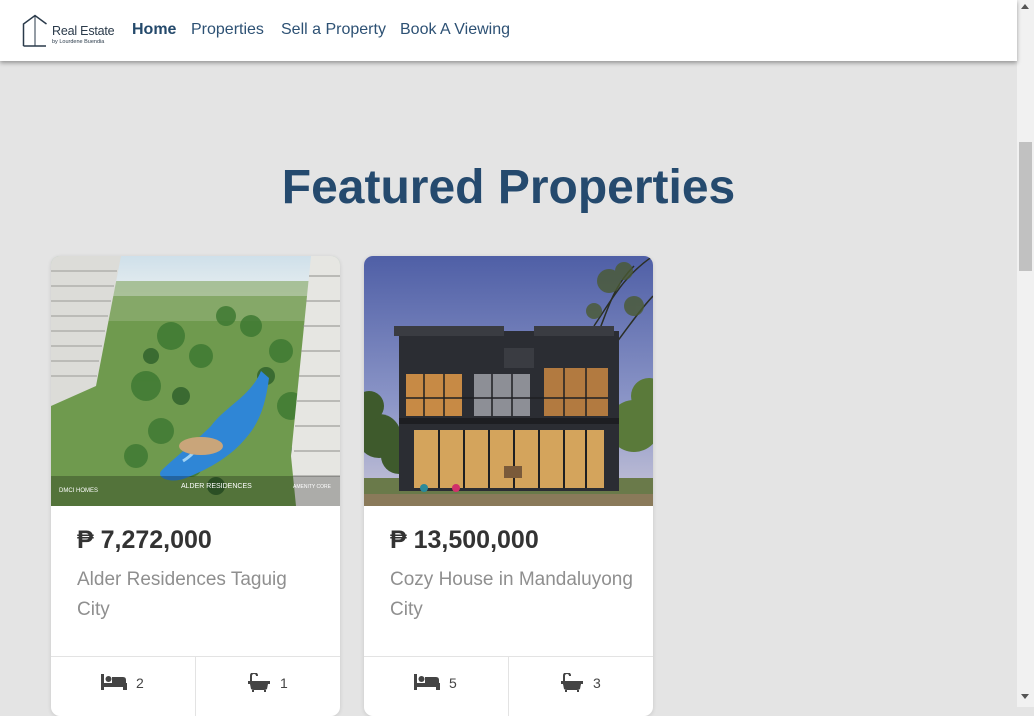 The height and width of the screenshot is (716, 1034). I want to click on nav-link-book-a-viewing: Book A Viewing, so click(455, 30).